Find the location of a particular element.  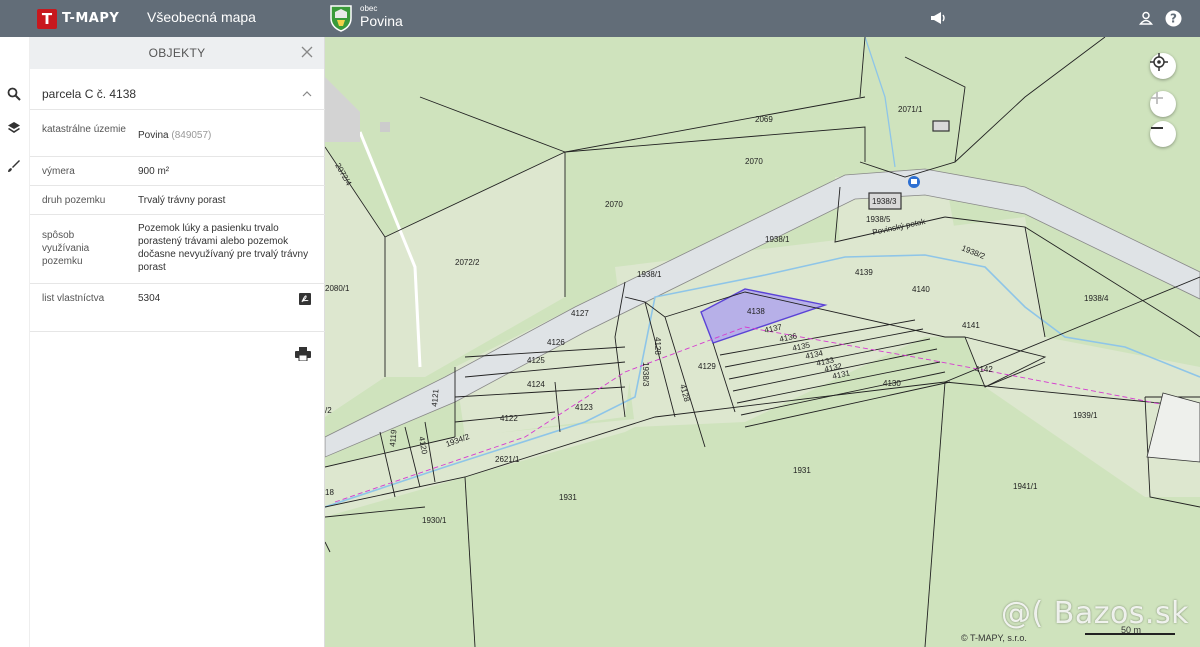

parcel-label: 1938/4 is located at coordinates (1096, 298).